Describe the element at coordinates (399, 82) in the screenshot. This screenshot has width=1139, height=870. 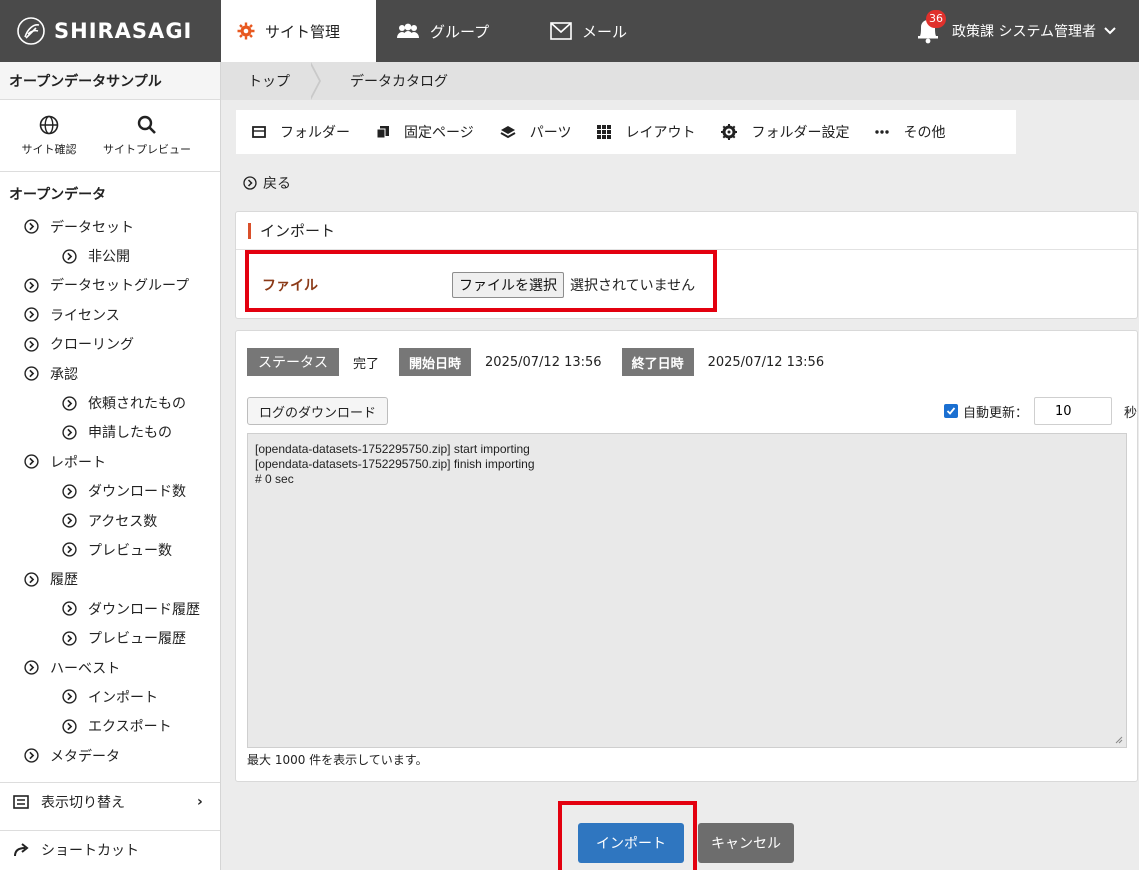
I see `breadcrumb-current: データカタログ` at that location.